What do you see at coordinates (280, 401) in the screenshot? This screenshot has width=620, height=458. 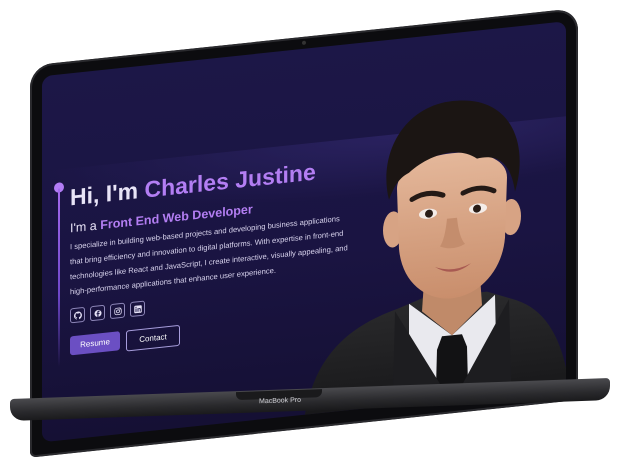 I see `laptop-brand: MacBook Pro` at bounding box center [280, 401].